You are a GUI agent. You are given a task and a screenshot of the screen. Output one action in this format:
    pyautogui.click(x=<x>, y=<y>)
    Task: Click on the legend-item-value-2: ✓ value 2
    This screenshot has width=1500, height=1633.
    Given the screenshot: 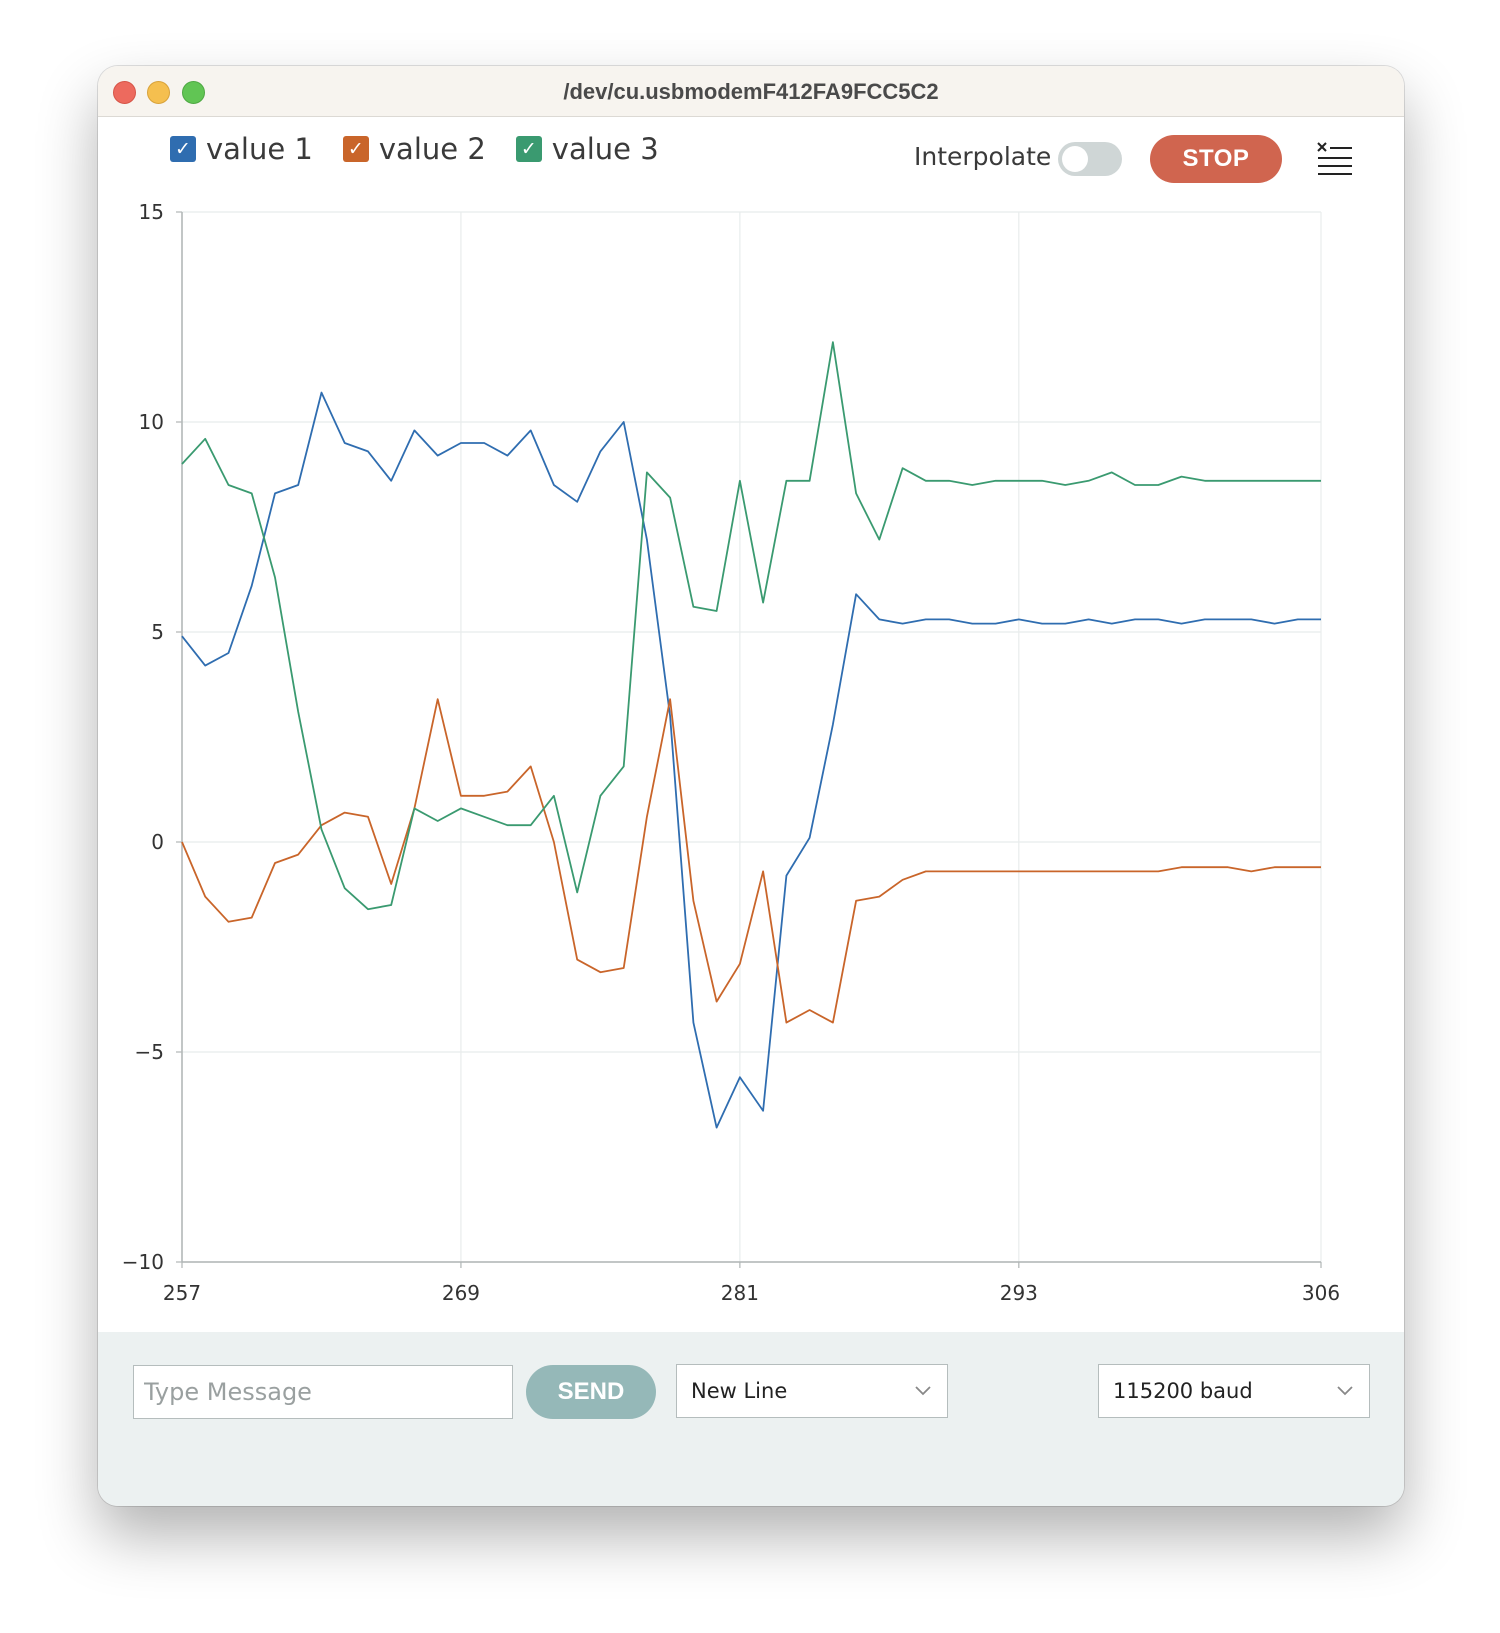 What is the action you would take?
    pyautogui.click(x=414, y=149)
    